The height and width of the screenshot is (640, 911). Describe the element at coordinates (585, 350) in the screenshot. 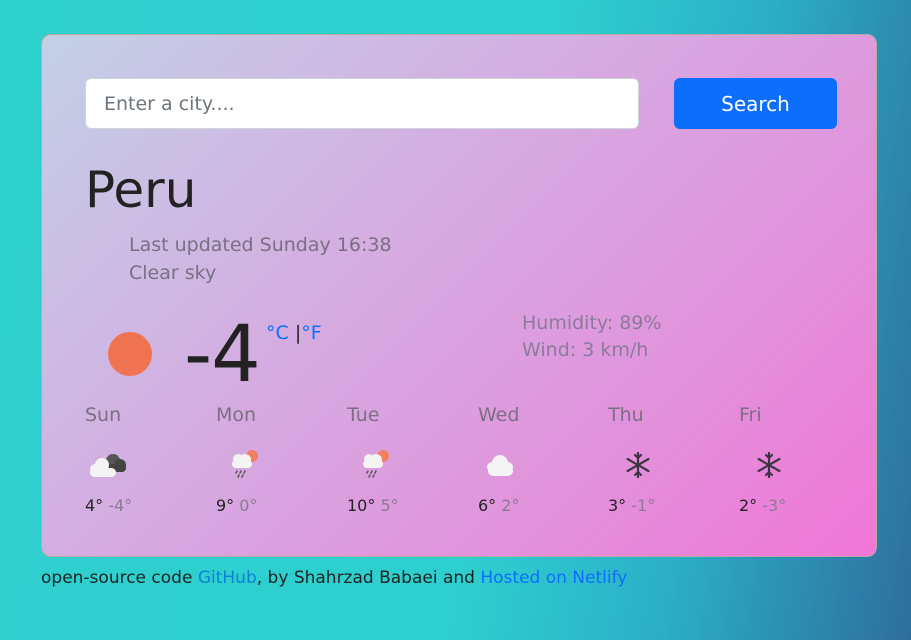

I see `wind-text: Wind: 3 km/h` at that location.